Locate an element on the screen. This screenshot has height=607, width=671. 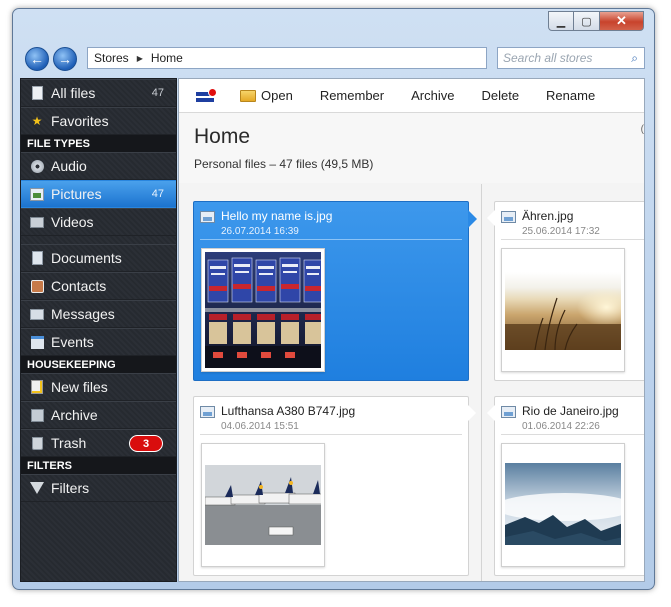
video-icon is located at coordinates (37, 222).